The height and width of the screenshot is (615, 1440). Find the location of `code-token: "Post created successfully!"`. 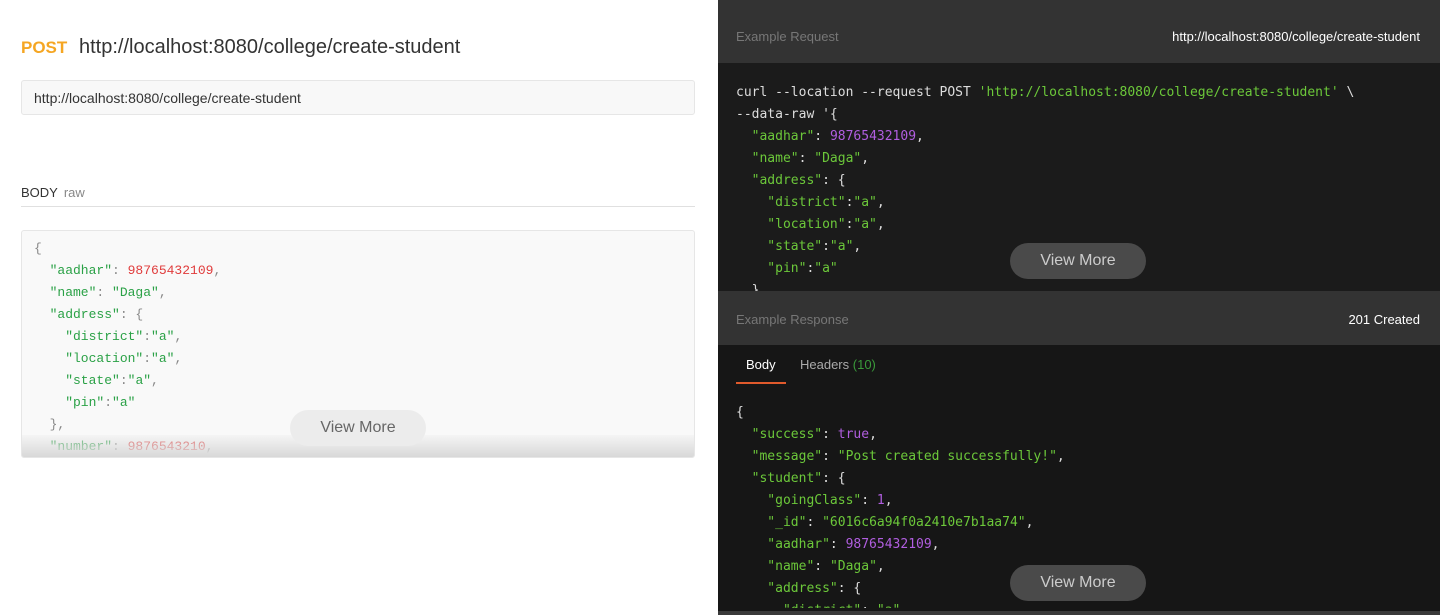

code-token: "Post created successfully!" is located at coordinates (947, 456).